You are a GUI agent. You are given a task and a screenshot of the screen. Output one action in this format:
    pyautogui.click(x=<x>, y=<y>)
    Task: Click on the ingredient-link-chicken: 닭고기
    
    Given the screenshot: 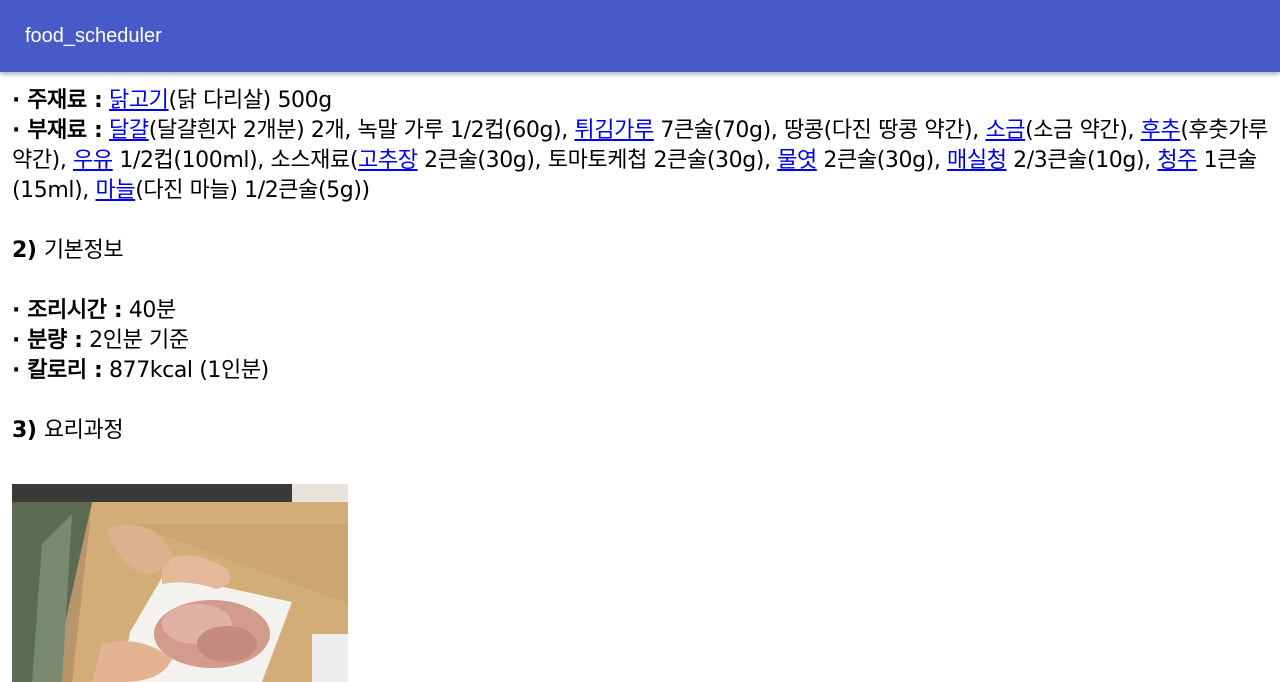 What is the action you would take?
    pyautogui.click(x=139, y=100)
    